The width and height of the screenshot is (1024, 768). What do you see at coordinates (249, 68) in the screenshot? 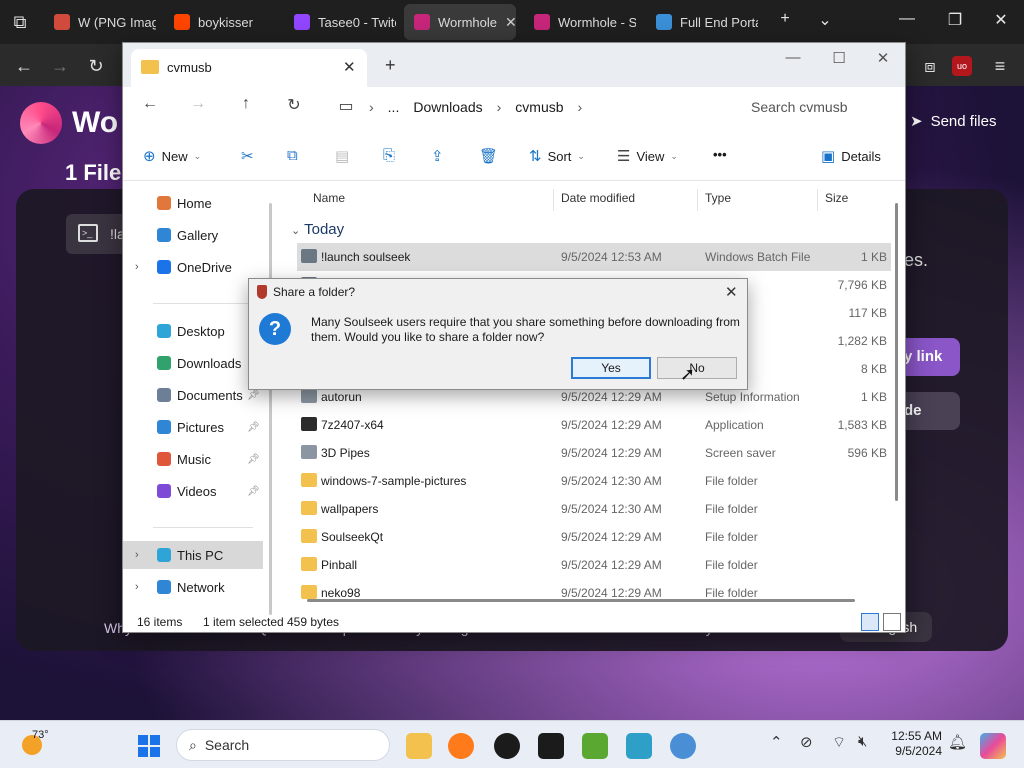
I see `explorer-tab: cvmusb ✕` at bounding box center [249, 68].